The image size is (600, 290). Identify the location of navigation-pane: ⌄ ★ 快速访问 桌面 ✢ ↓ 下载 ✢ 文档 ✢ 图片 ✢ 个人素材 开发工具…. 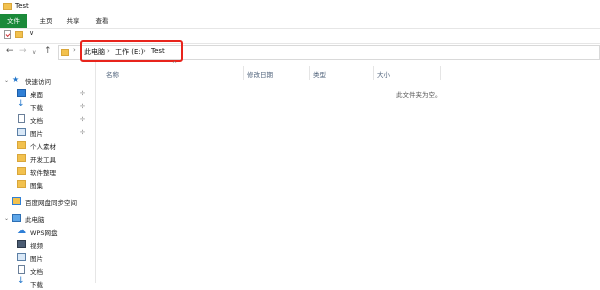
(47, 175).